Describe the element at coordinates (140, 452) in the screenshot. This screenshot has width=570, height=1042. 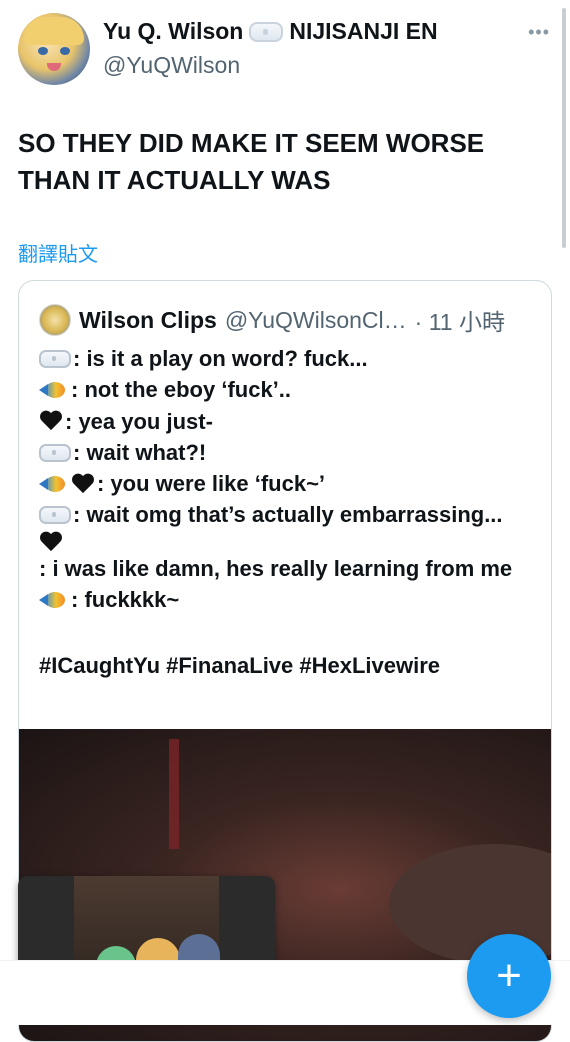
I see `quote-line-text: : wait what?!` at that location.